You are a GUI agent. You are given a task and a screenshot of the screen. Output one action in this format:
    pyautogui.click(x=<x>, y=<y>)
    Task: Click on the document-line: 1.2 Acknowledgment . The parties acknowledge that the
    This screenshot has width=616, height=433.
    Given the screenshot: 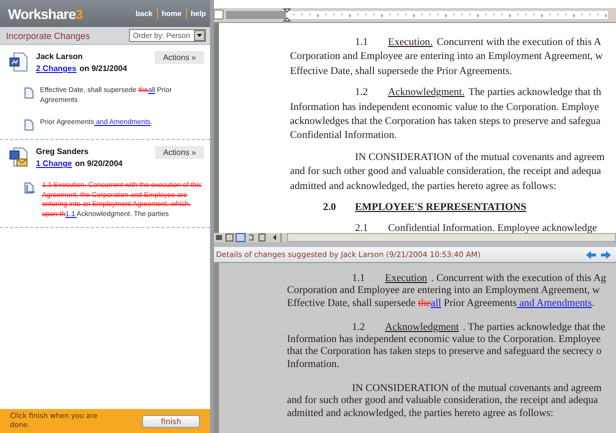 What is the action you would take?
    pyautogui.click(x=478, y=328)
    